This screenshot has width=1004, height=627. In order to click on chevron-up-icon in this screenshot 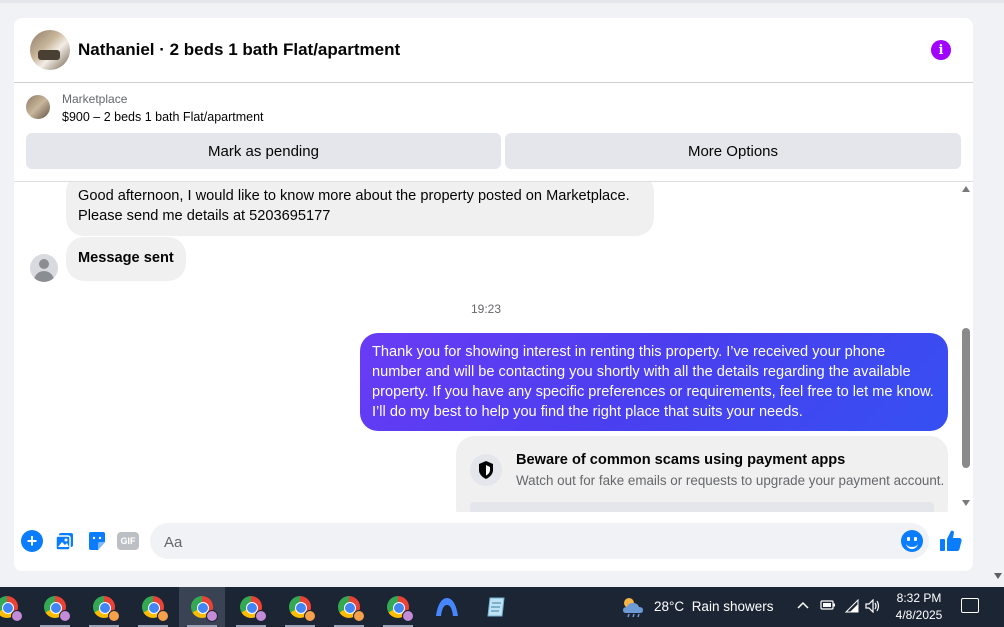, I will do `click(803, 606)`.